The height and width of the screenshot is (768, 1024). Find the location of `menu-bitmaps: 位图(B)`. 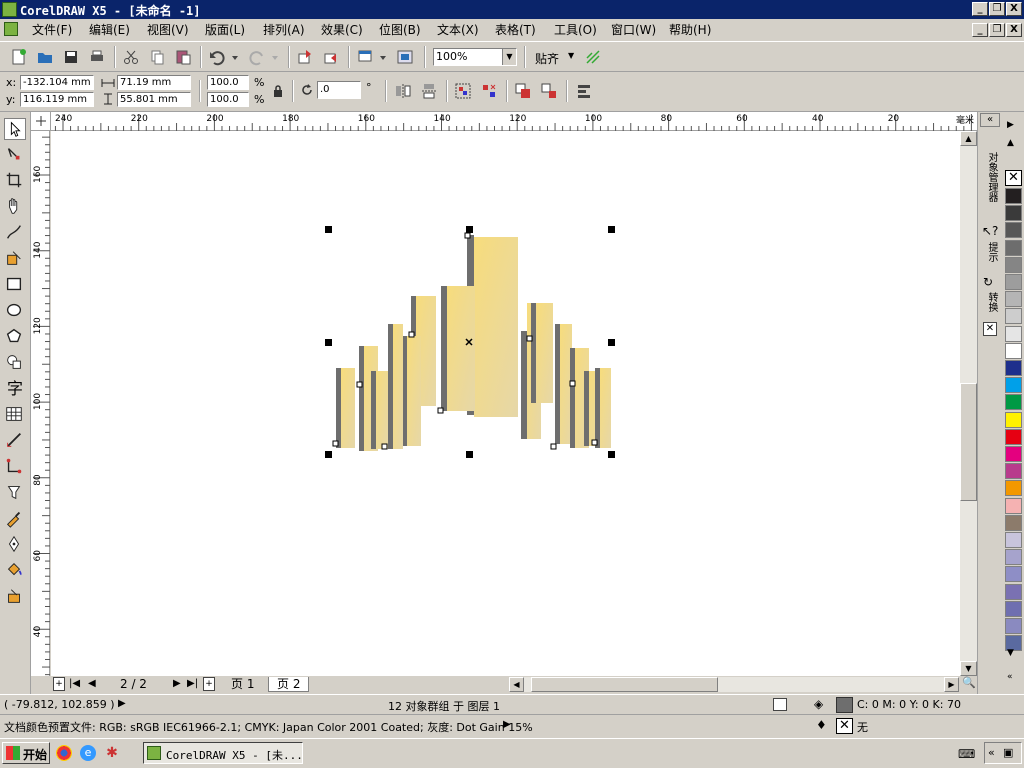

menu-bitmaps: 位图(B) is located at coordinates (400, 30).